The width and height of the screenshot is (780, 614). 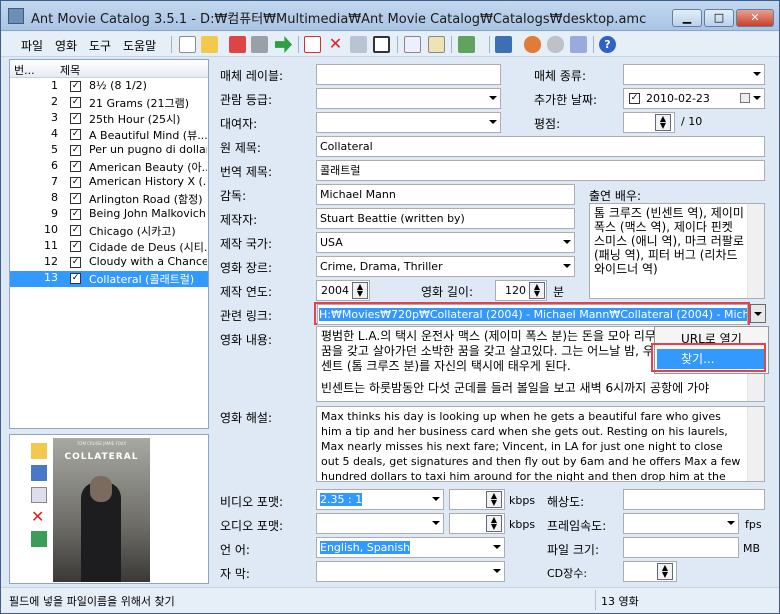 I want to click on open-folder-icon, so click(x=209, y=44).